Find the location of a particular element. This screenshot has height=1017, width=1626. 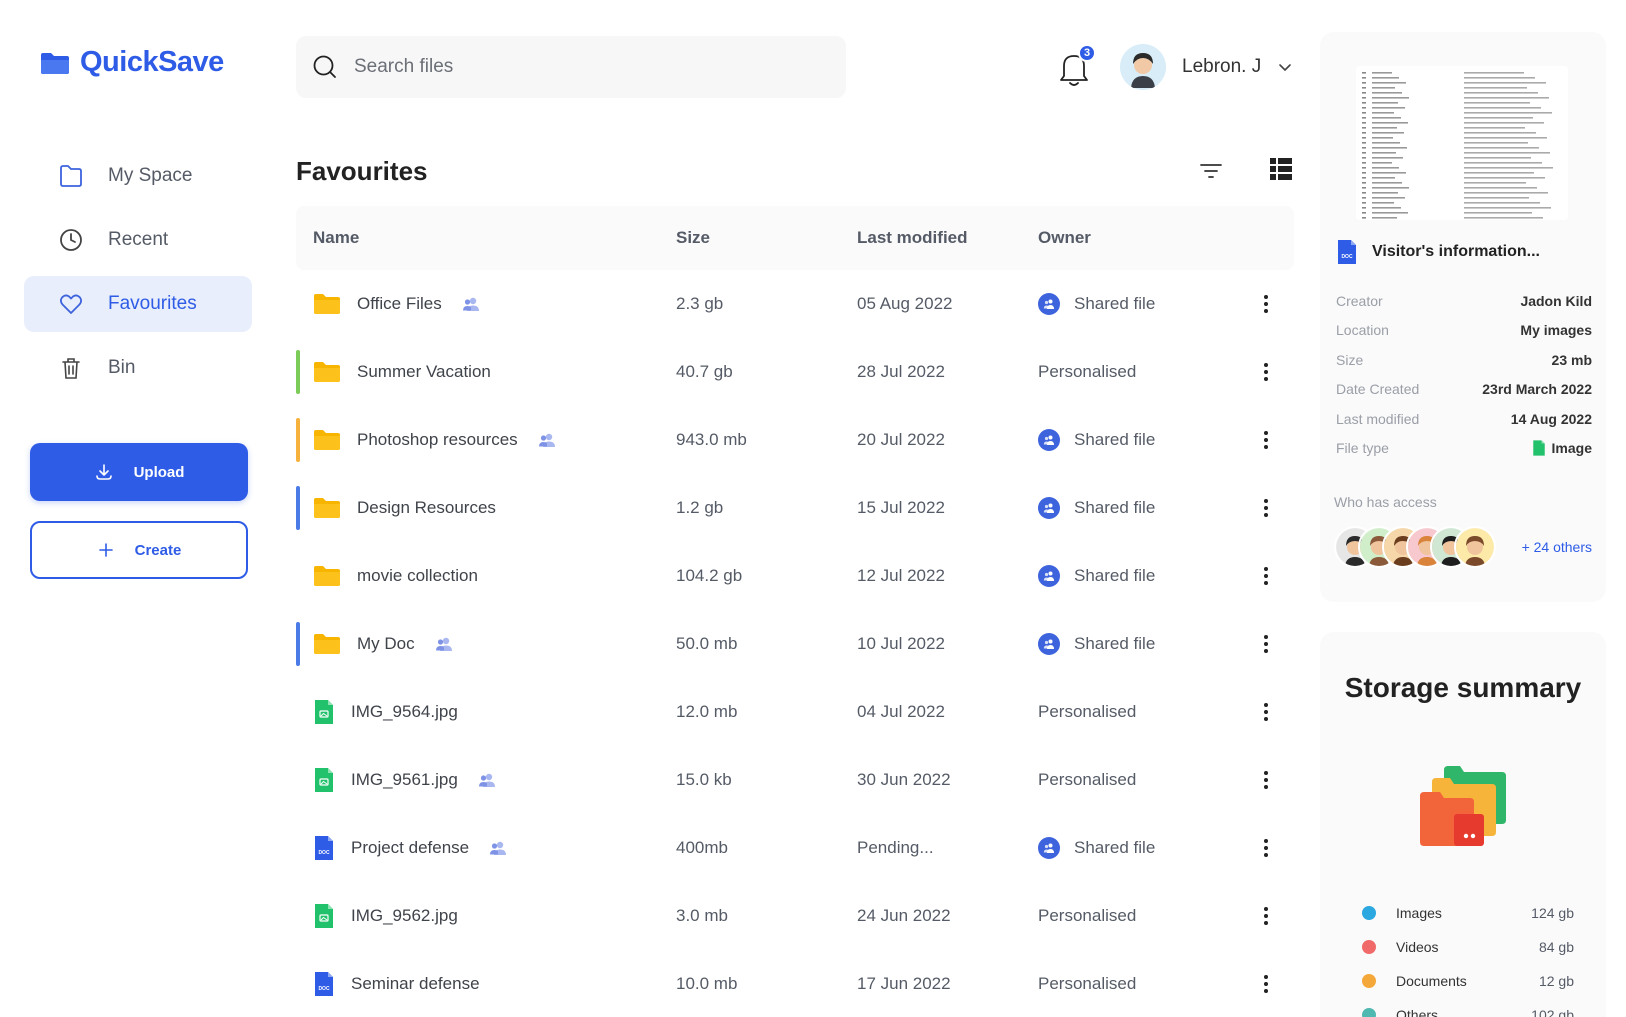

column-header-owner: Owner is located at coordinates (1138, 238).